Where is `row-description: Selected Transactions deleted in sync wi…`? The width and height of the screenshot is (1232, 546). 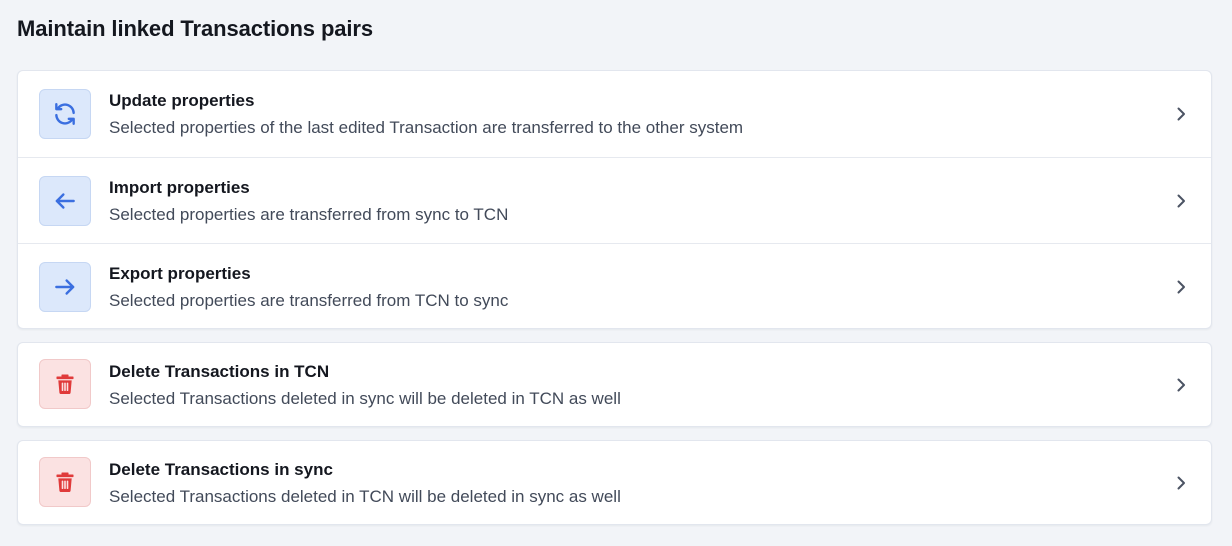 row-description: Selected Transactions deleted in sync wi… is located at coordinates (365, 398).